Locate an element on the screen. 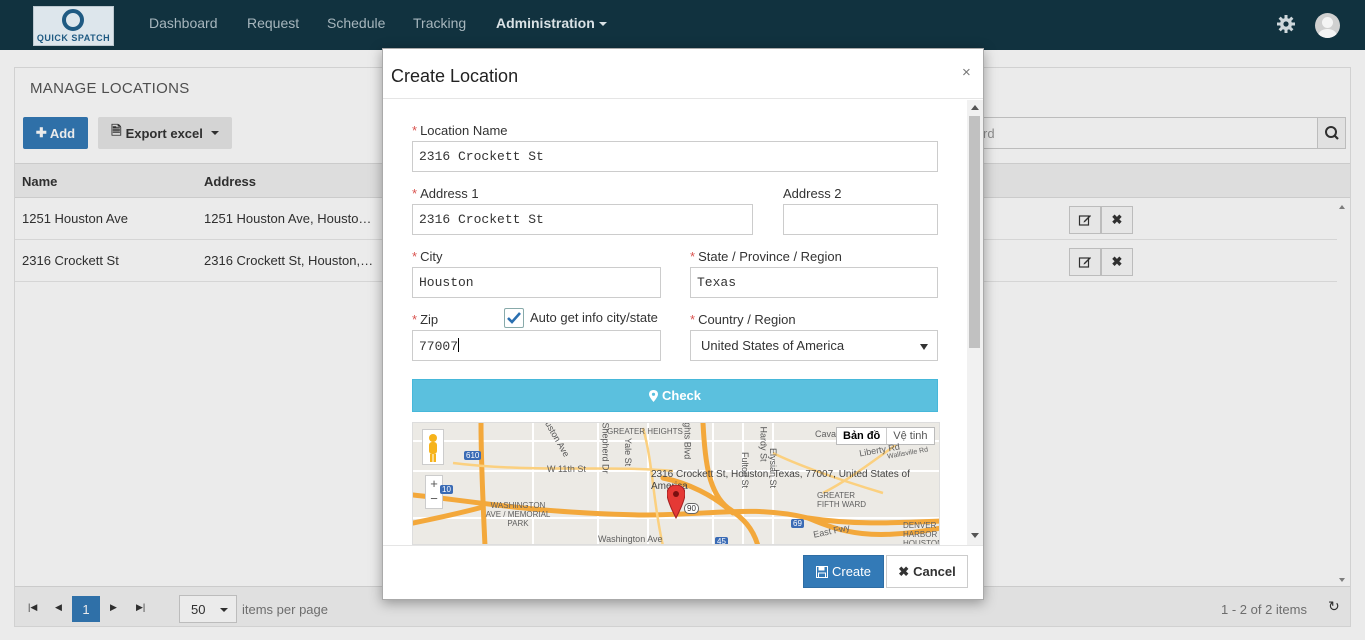  map-type-toggle: Bản đồ Vệ tinh is located at coordinates (885, 436).